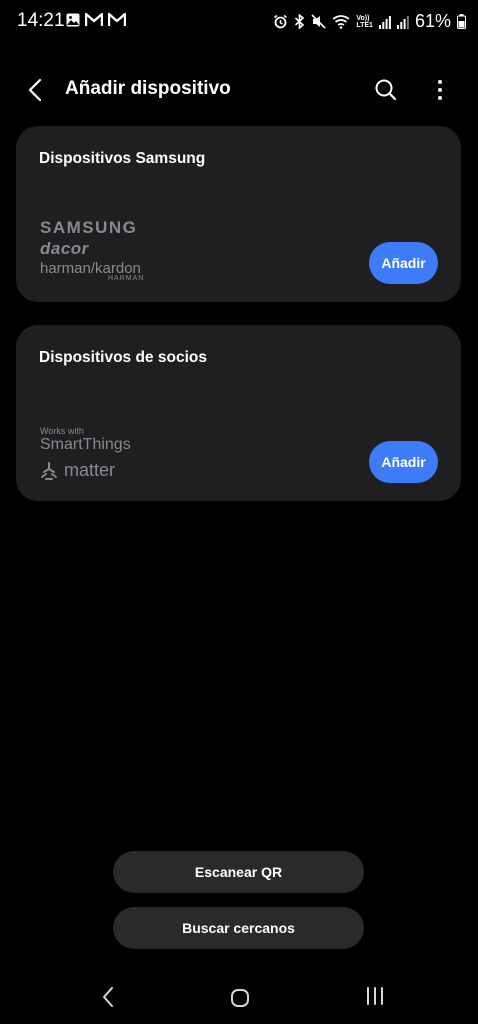 Image resolution: width=478 pixels, height=1024 pixels. What do you see at coordinates (432, 21) in the screenshot?
I see `battery-percent: 61%` at bounding box center [432, 21].